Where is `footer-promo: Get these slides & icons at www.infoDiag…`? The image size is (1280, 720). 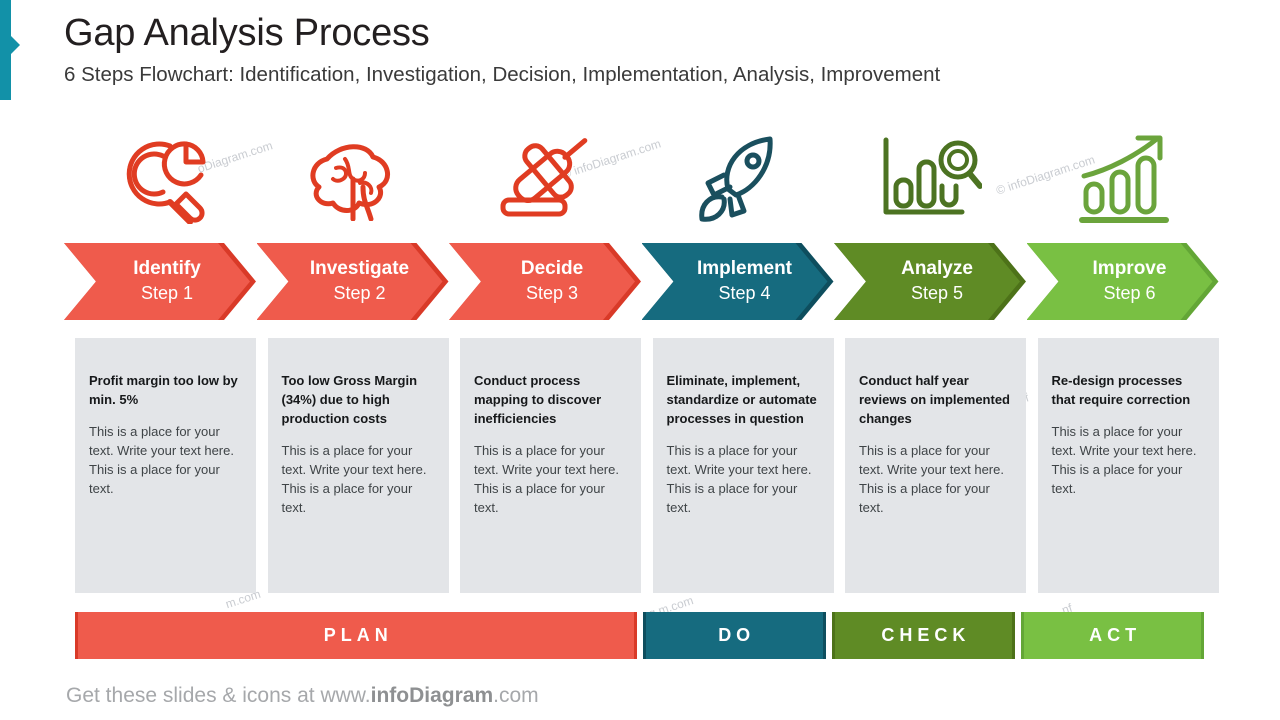 footer-promo: Get these slides & icons at www.infoDiag… is located at coordinates (302, 696).